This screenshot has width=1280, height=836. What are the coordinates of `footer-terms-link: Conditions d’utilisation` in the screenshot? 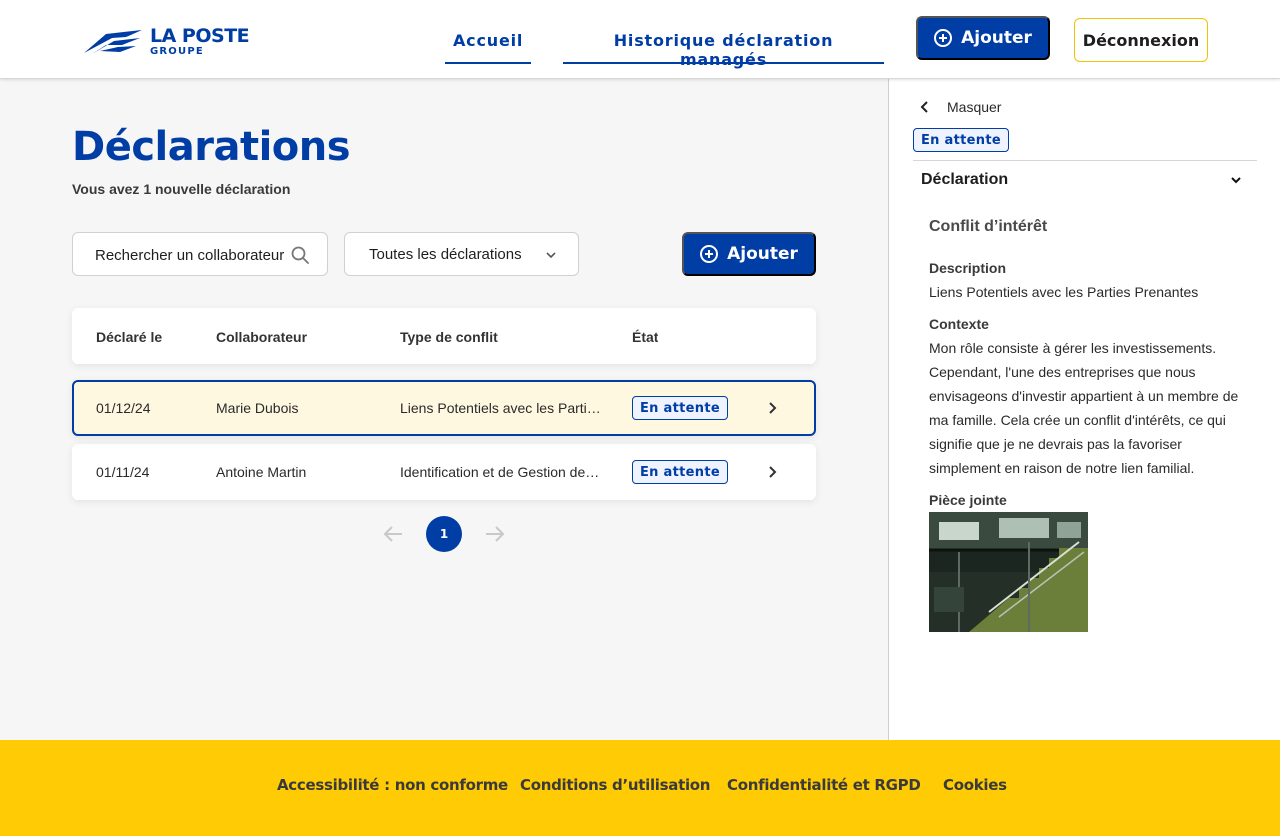 It's located at (615, 785).